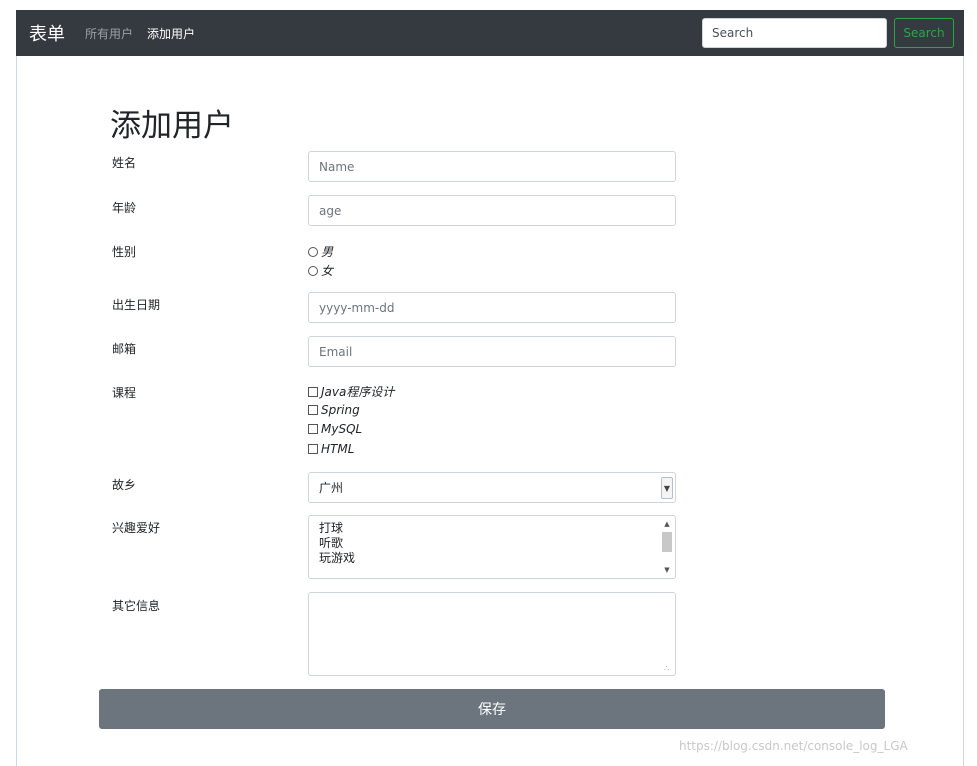  I want to click on scroll-up-icon: ▲, so click(667, 524).